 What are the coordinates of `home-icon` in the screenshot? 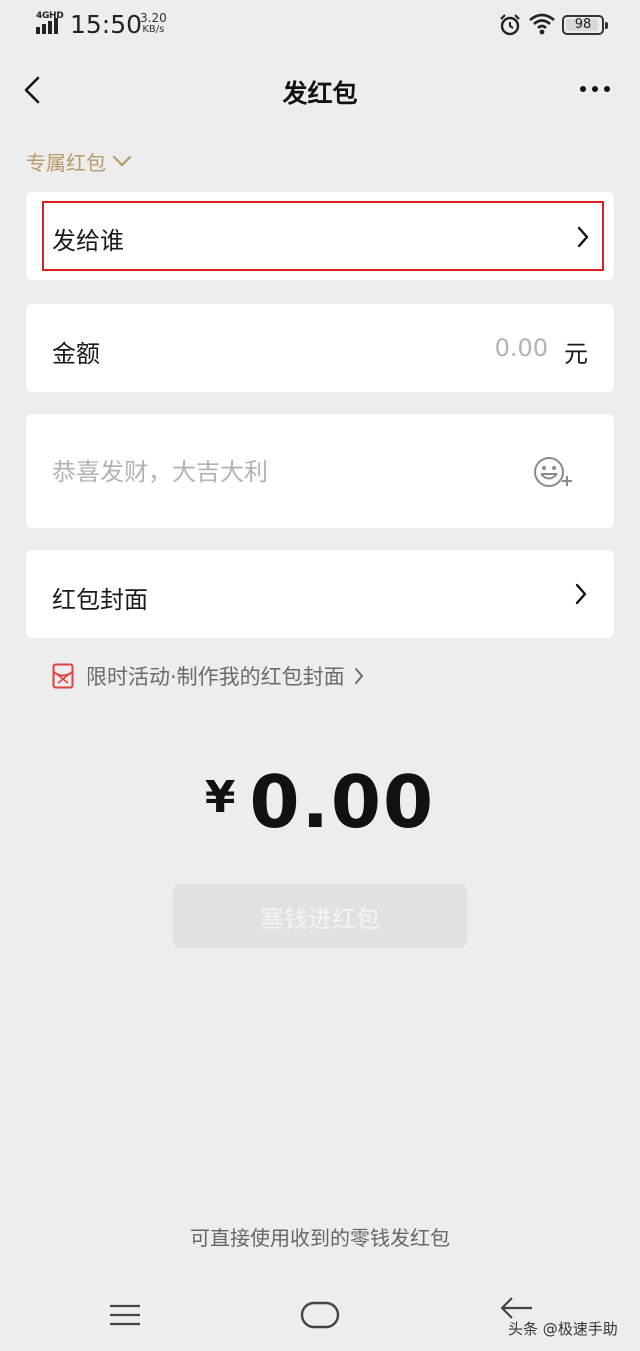 It's located at (320, 1315).